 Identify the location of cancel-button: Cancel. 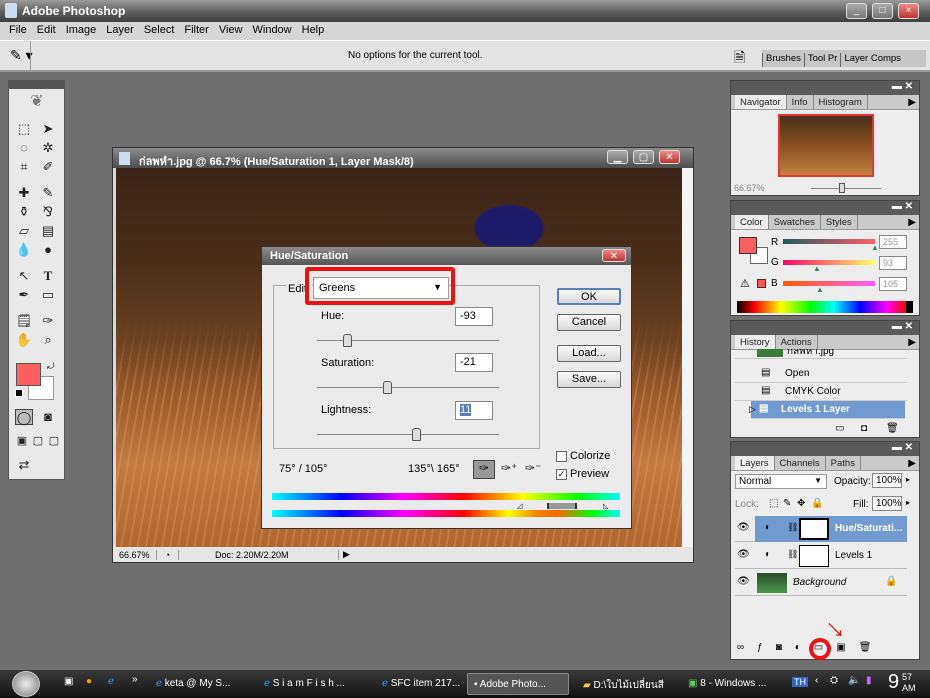
(589, 322).